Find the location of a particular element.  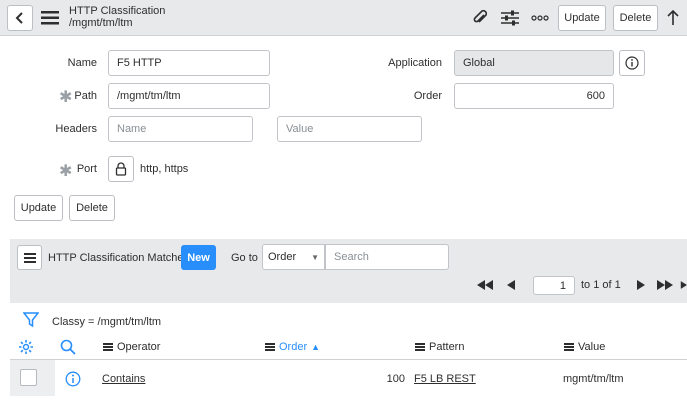

last-page-icon is located at coordinates (665, 285).